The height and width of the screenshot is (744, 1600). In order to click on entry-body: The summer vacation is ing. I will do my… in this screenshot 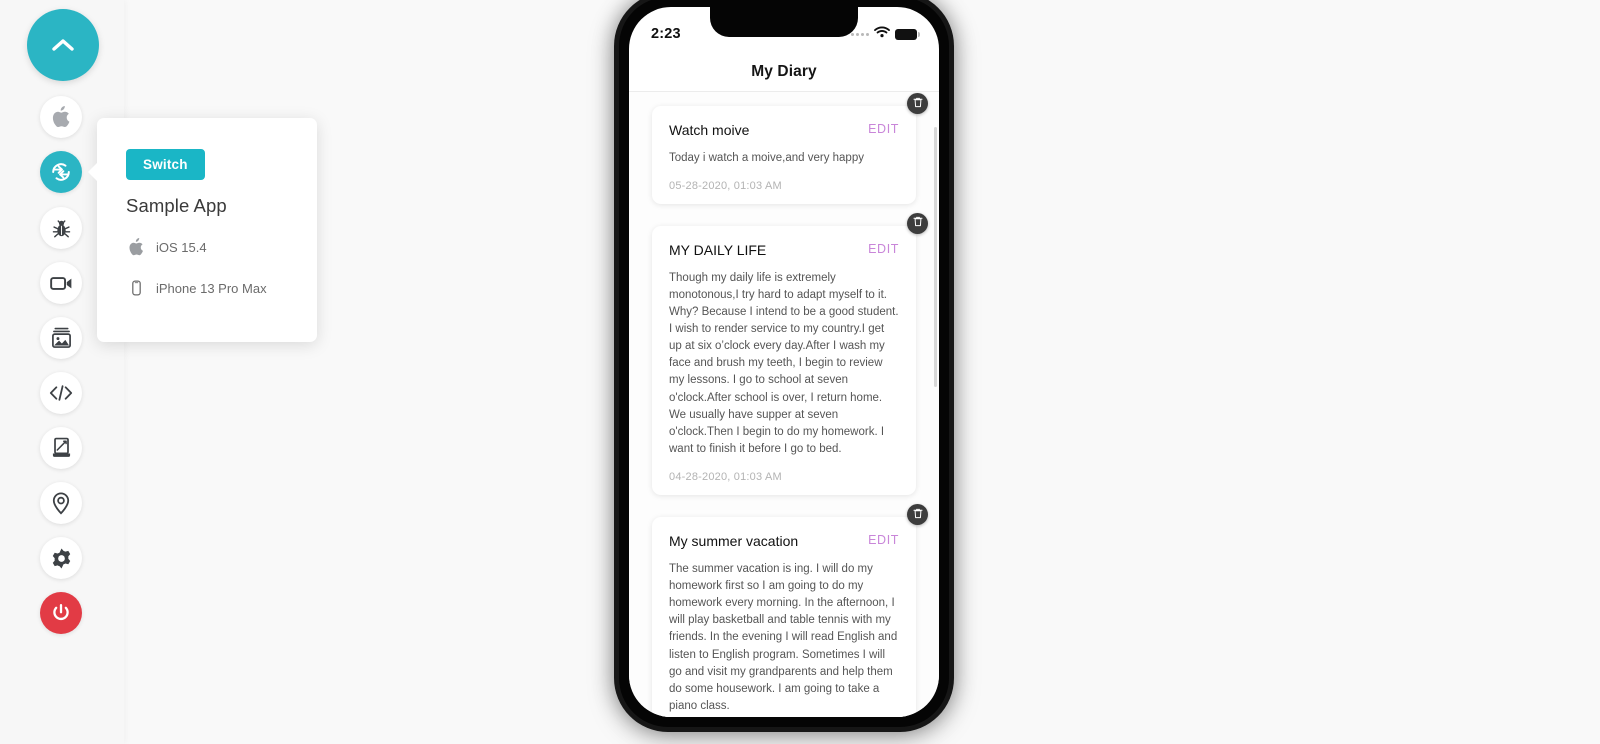, I will do `click(783, 637)`.